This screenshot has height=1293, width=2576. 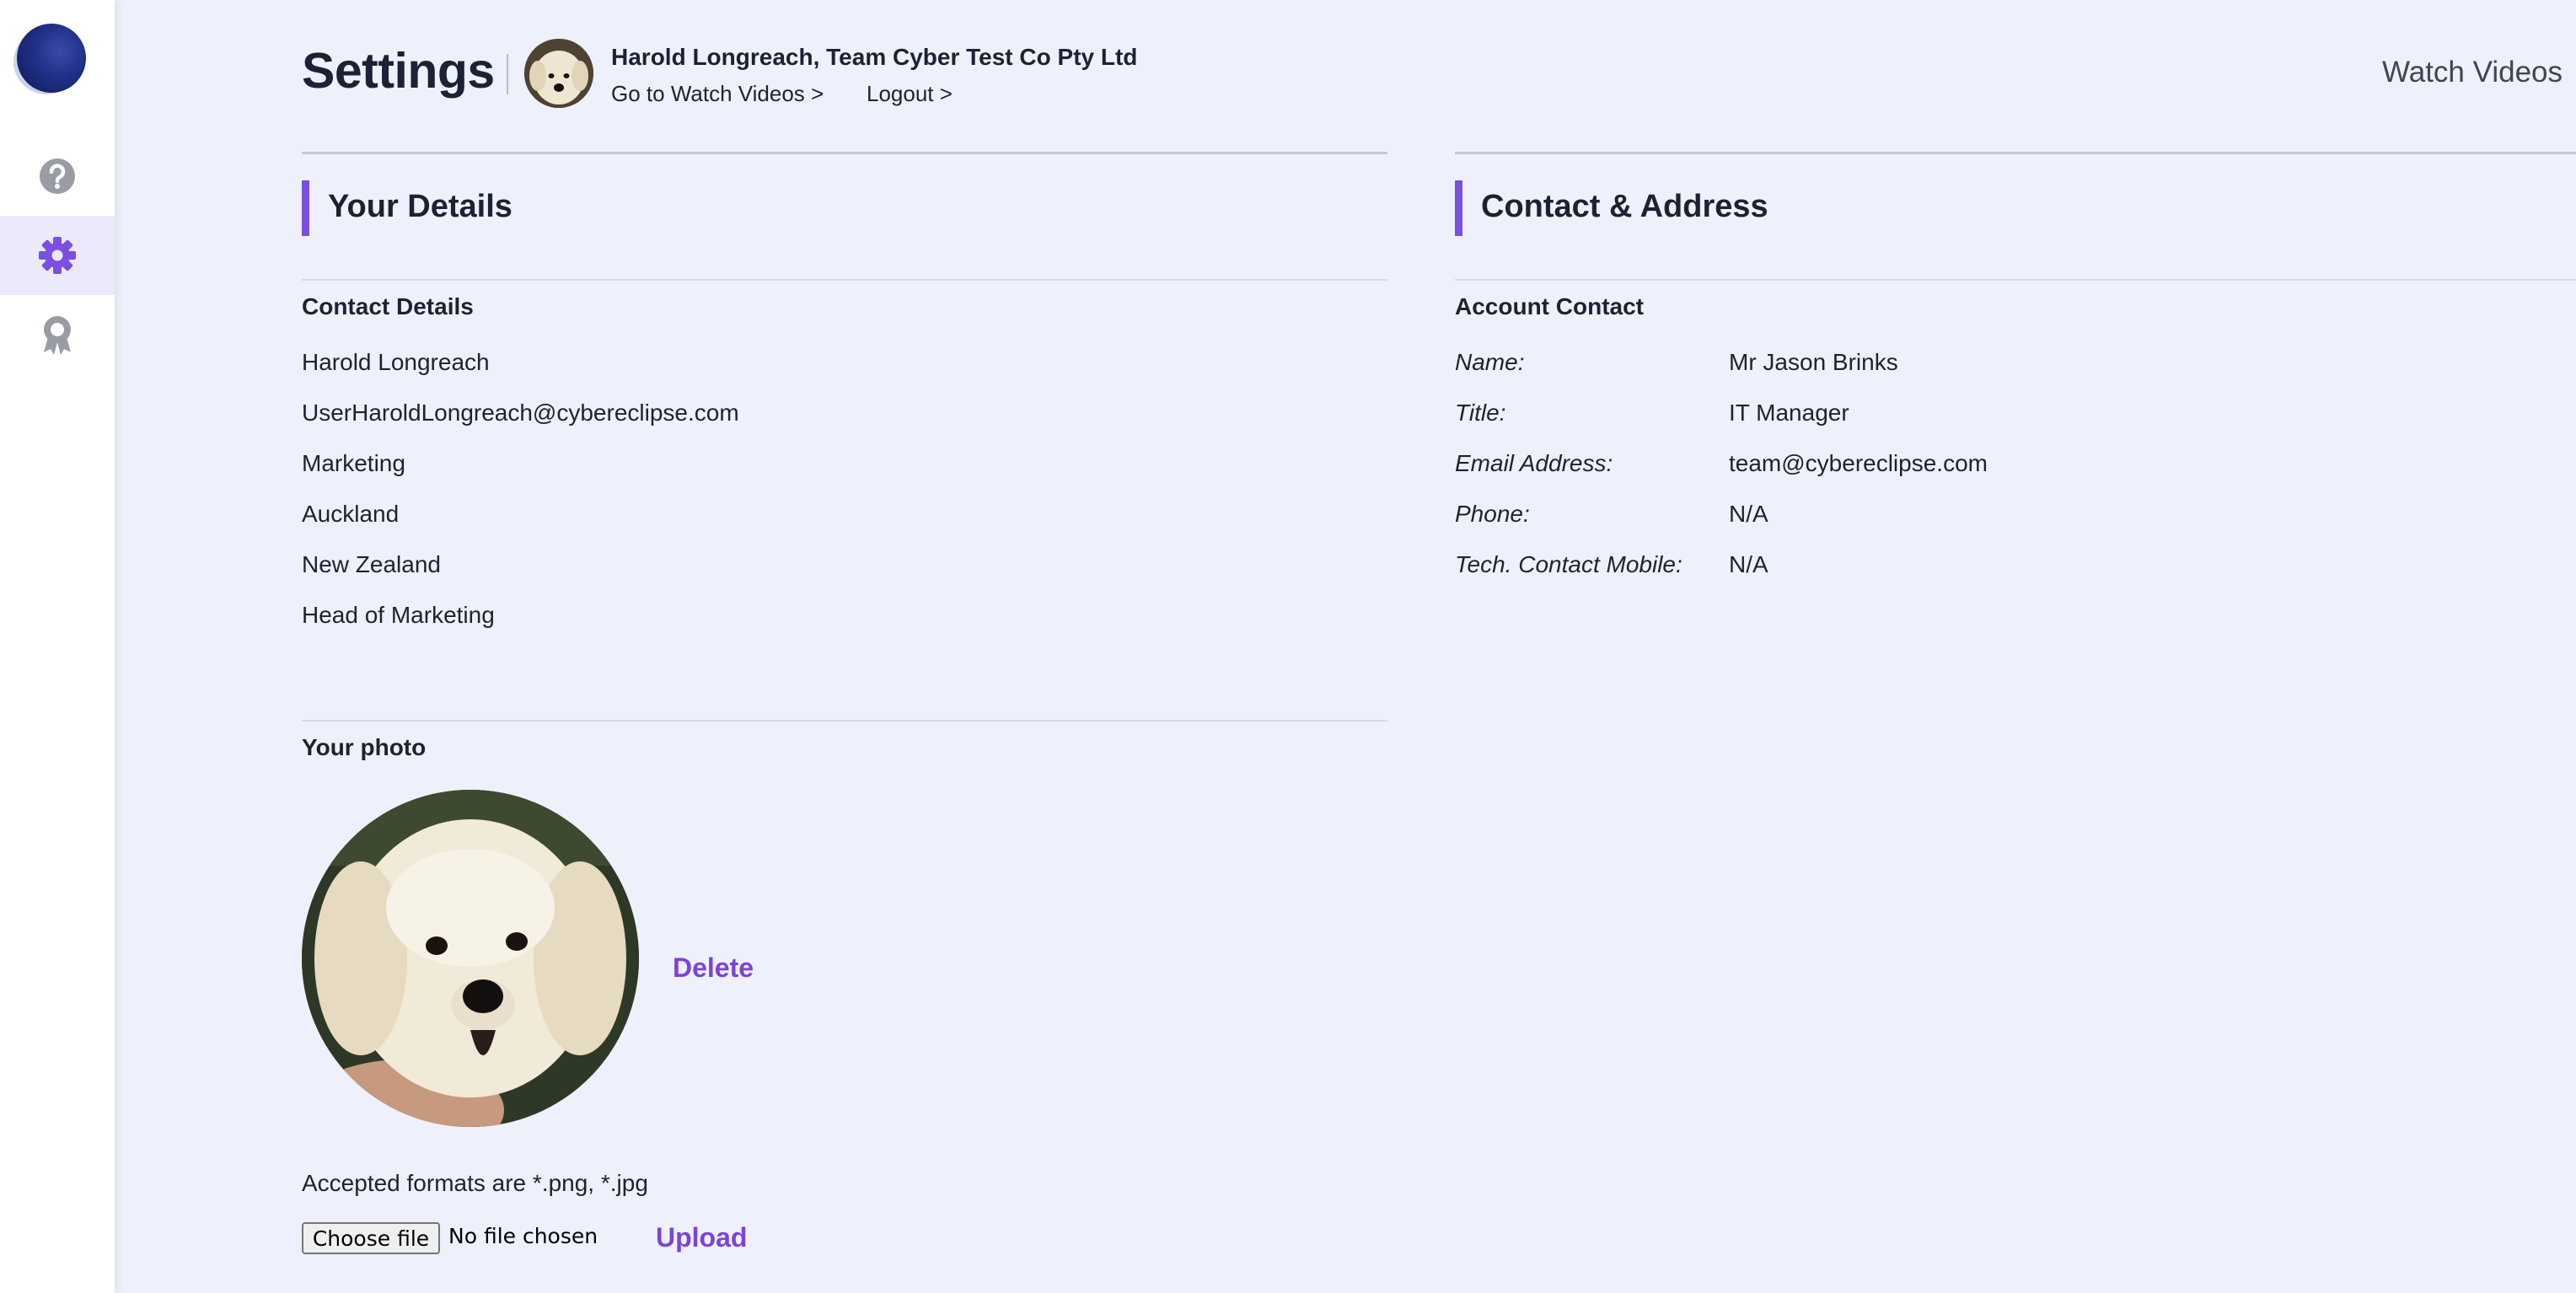 I want to click on contact-label-mobile: Tech. Contact Mobile:, so click(x=1568, y=564).